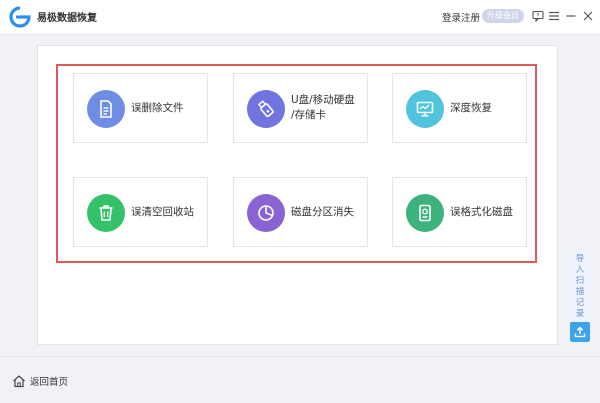 This screenshot has width=600, height=403. I want to click on hard-disk-icon, so click(425, 213).